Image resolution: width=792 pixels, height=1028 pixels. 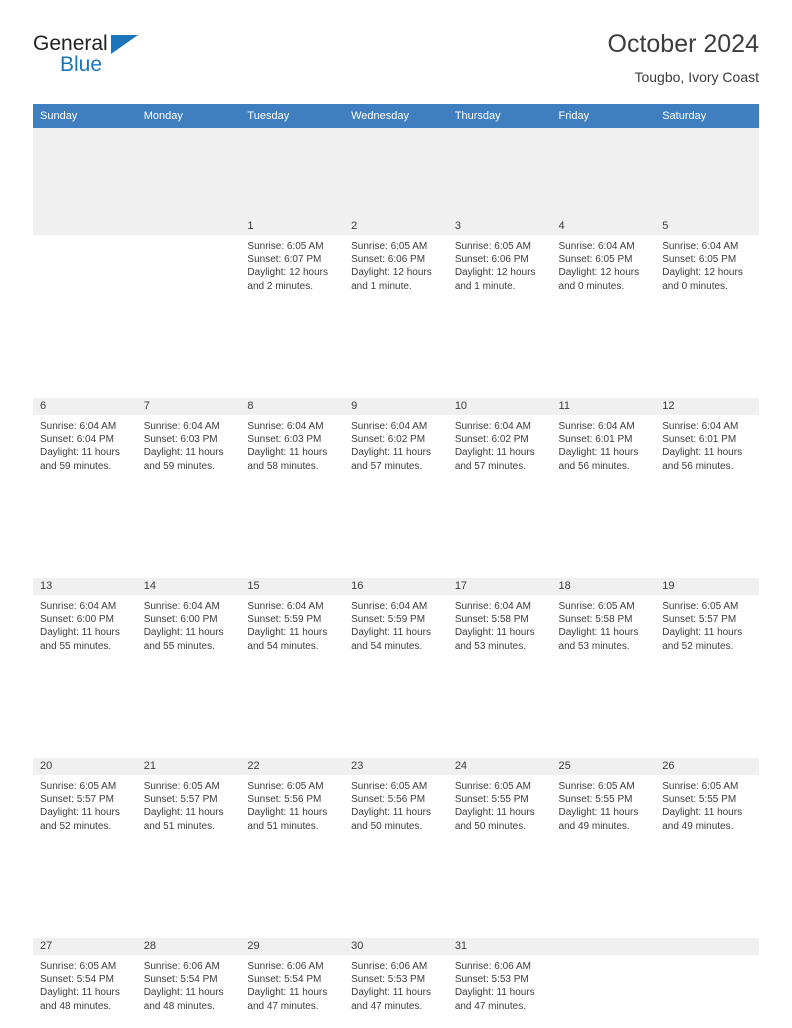 What do you see at coordinates (285, 966) in the screenshot?
I see `sunrise-text: Sunrise: 6:06 AM` at bounding box center [285, 966].